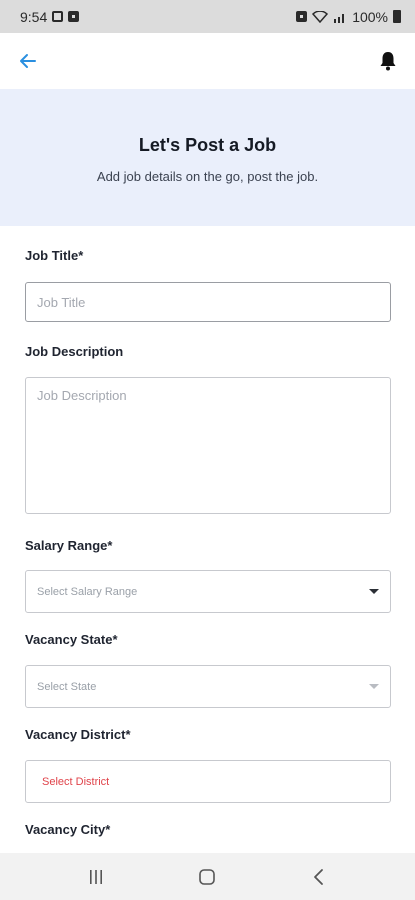 This screenshot has height=900, width=415. What do you see at coordinates (208, 591) in the screenshot?
I see `salary-range-select: Select Salary Range` at bounding box center [208, 591].